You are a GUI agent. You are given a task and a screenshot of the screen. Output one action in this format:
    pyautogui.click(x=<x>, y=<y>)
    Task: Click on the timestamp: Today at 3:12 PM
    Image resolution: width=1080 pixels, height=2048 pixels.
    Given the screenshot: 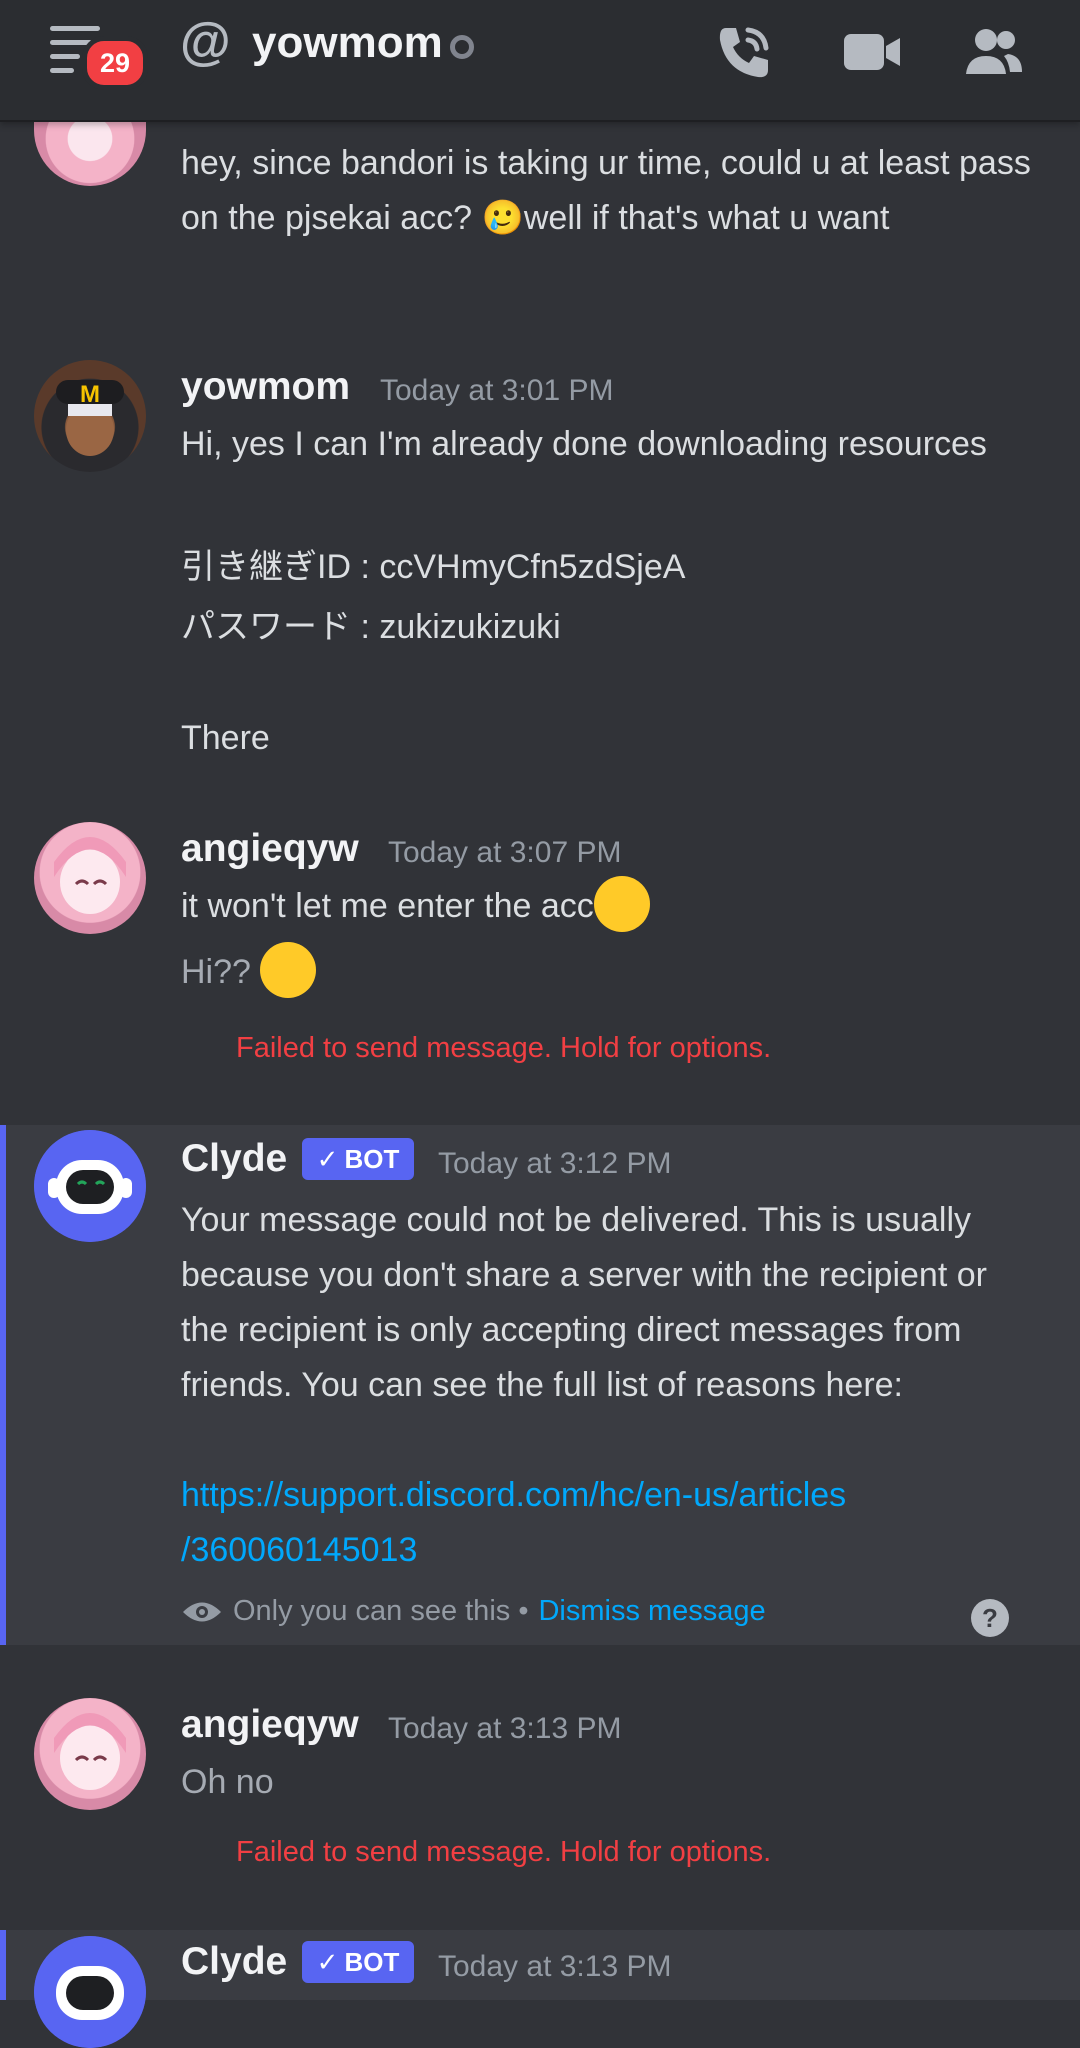 What is the action you would take?
    pyautogui.click(x=555, y=1163)
    